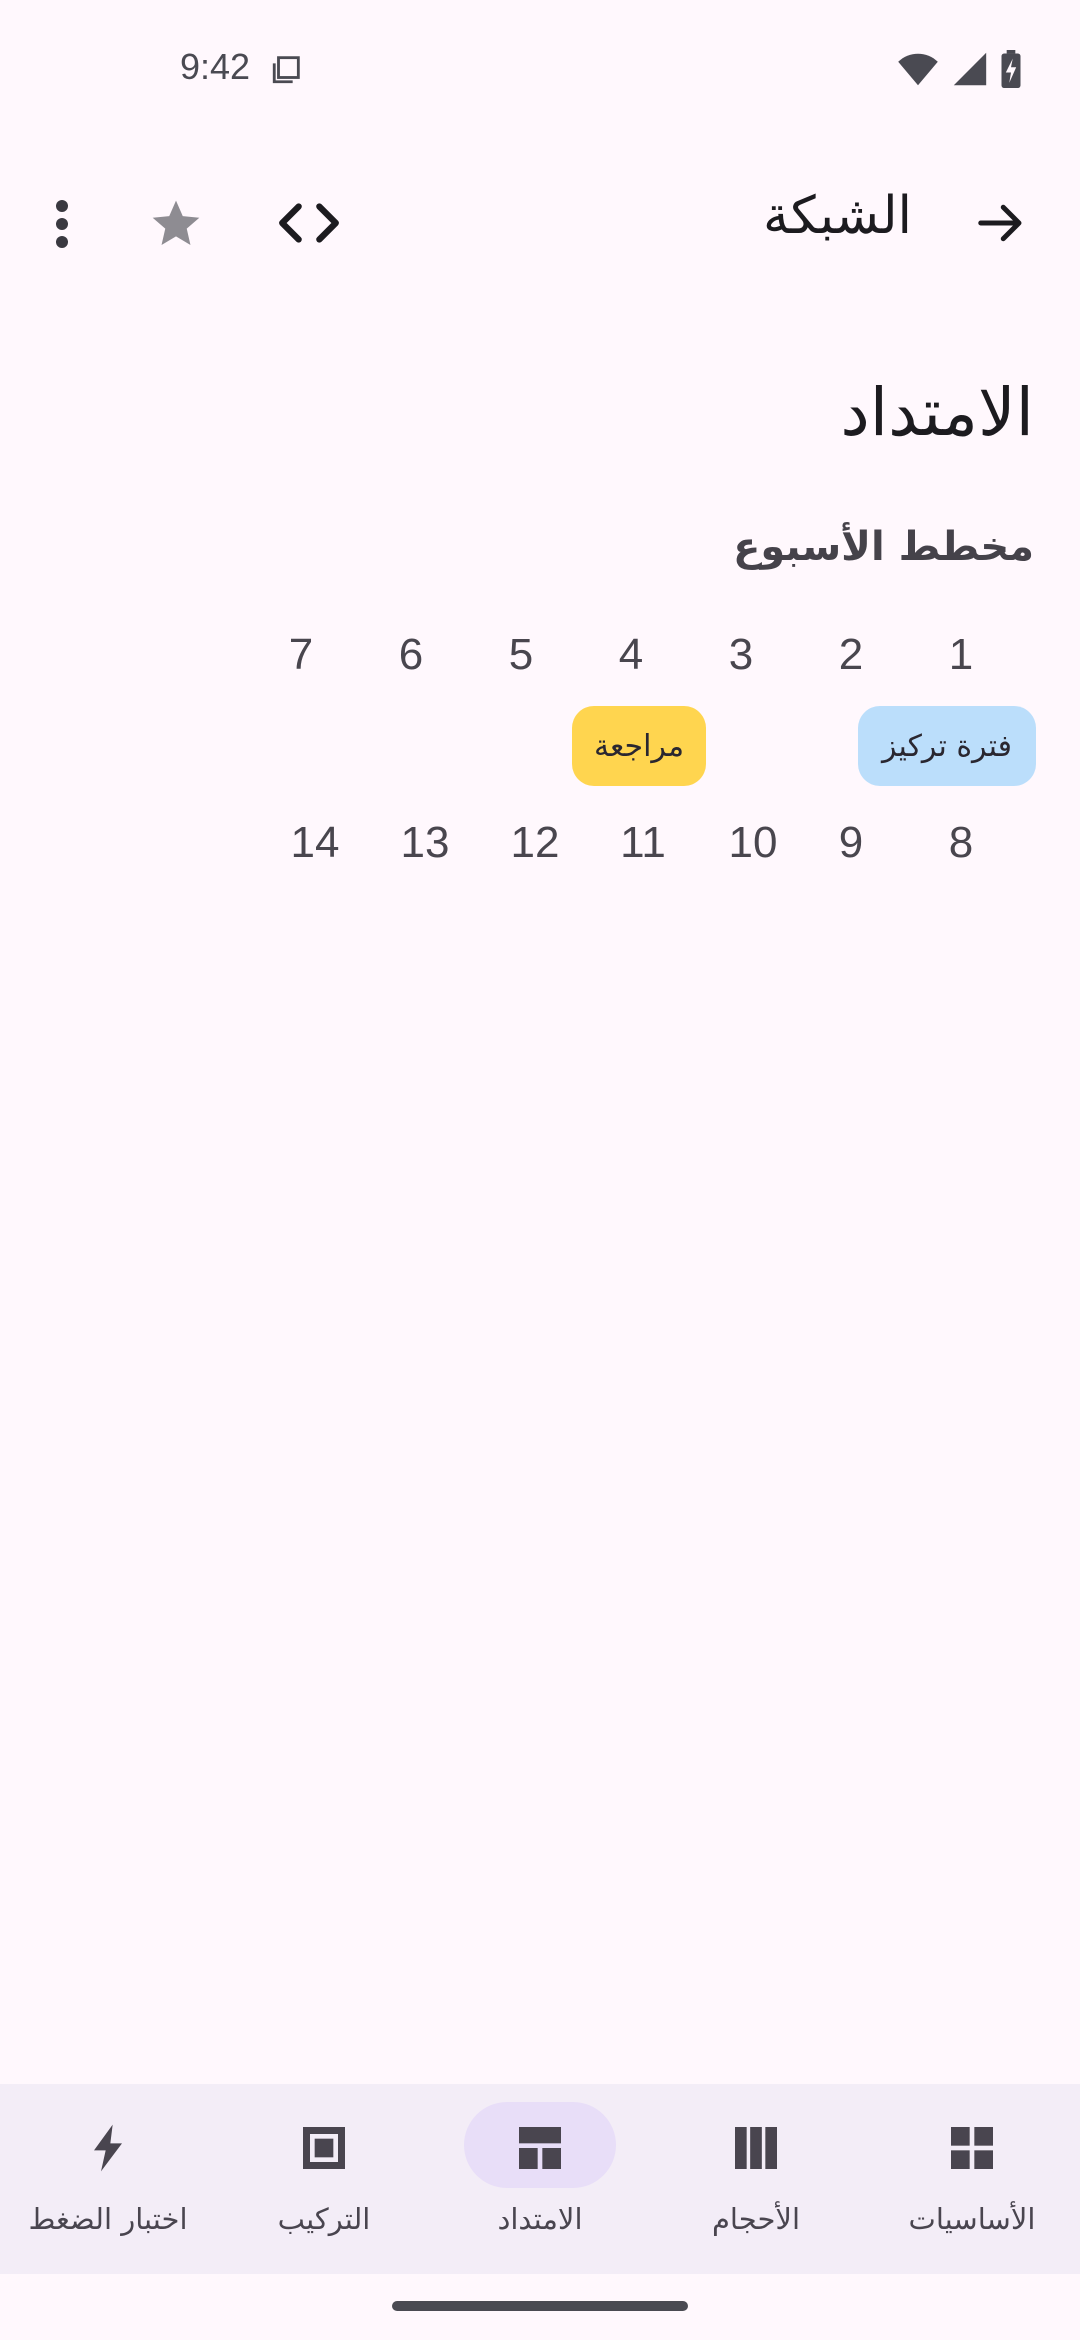 The width and height of the screenshot is (1080, 2340). I want to click on nav-label: اختبار الضغط, so click(108, 2219).